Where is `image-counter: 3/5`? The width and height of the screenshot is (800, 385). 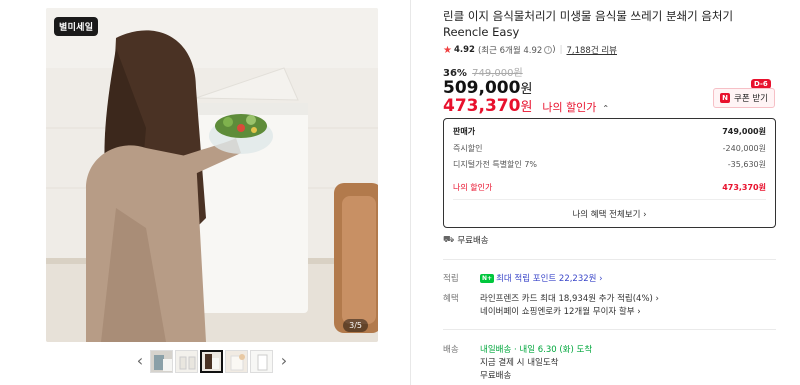
image-counter: 3/5 is located at coordinates (355, 325).